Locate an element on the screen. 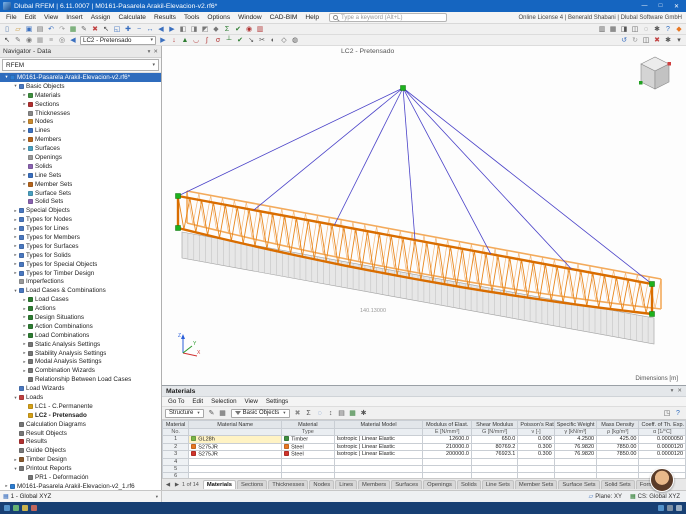 The image size is (686, 514). next-load-case-icon: ▶ is located at coordinates (163, 40).